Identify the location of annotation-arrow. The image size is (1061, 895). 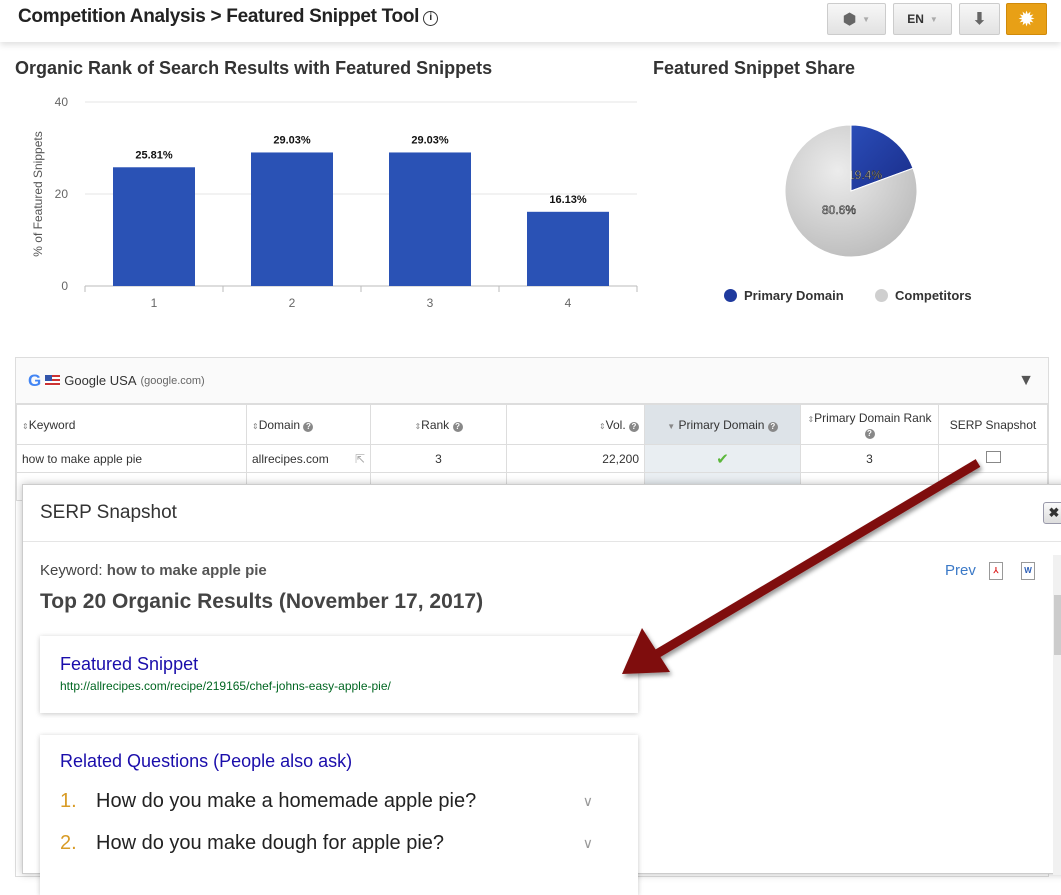
(801, 566).